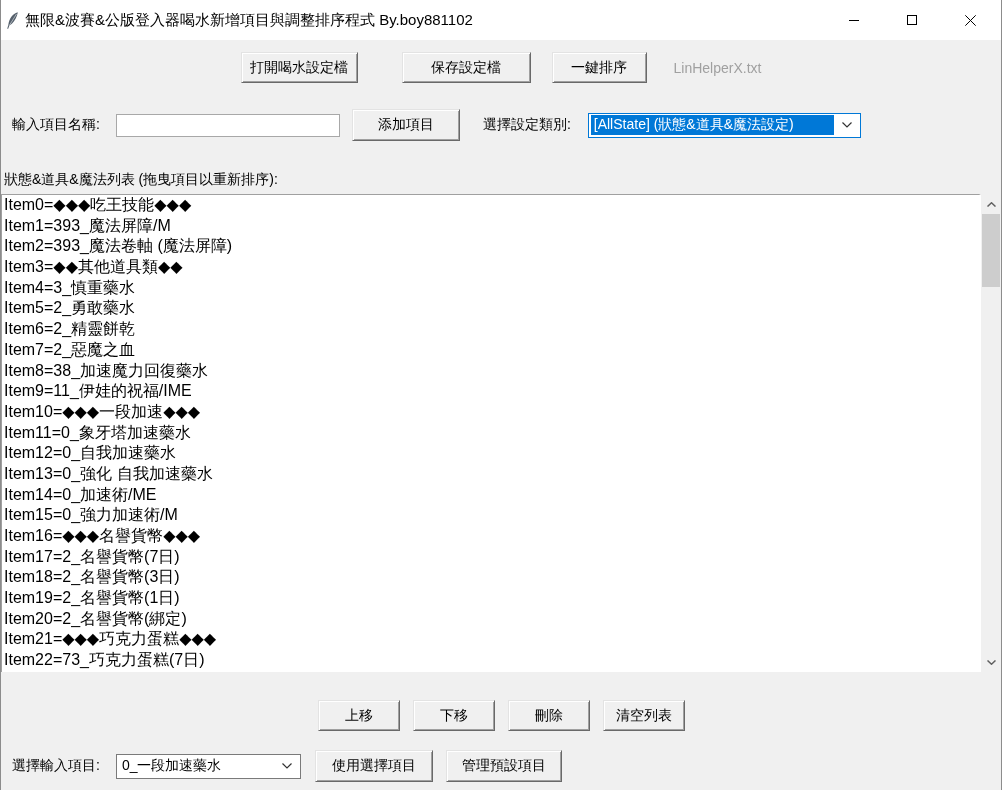 This screenshot has height=790, width=1002. I want to click on list-item: Item1=393_魔法屏障/M, so click(491, 226).